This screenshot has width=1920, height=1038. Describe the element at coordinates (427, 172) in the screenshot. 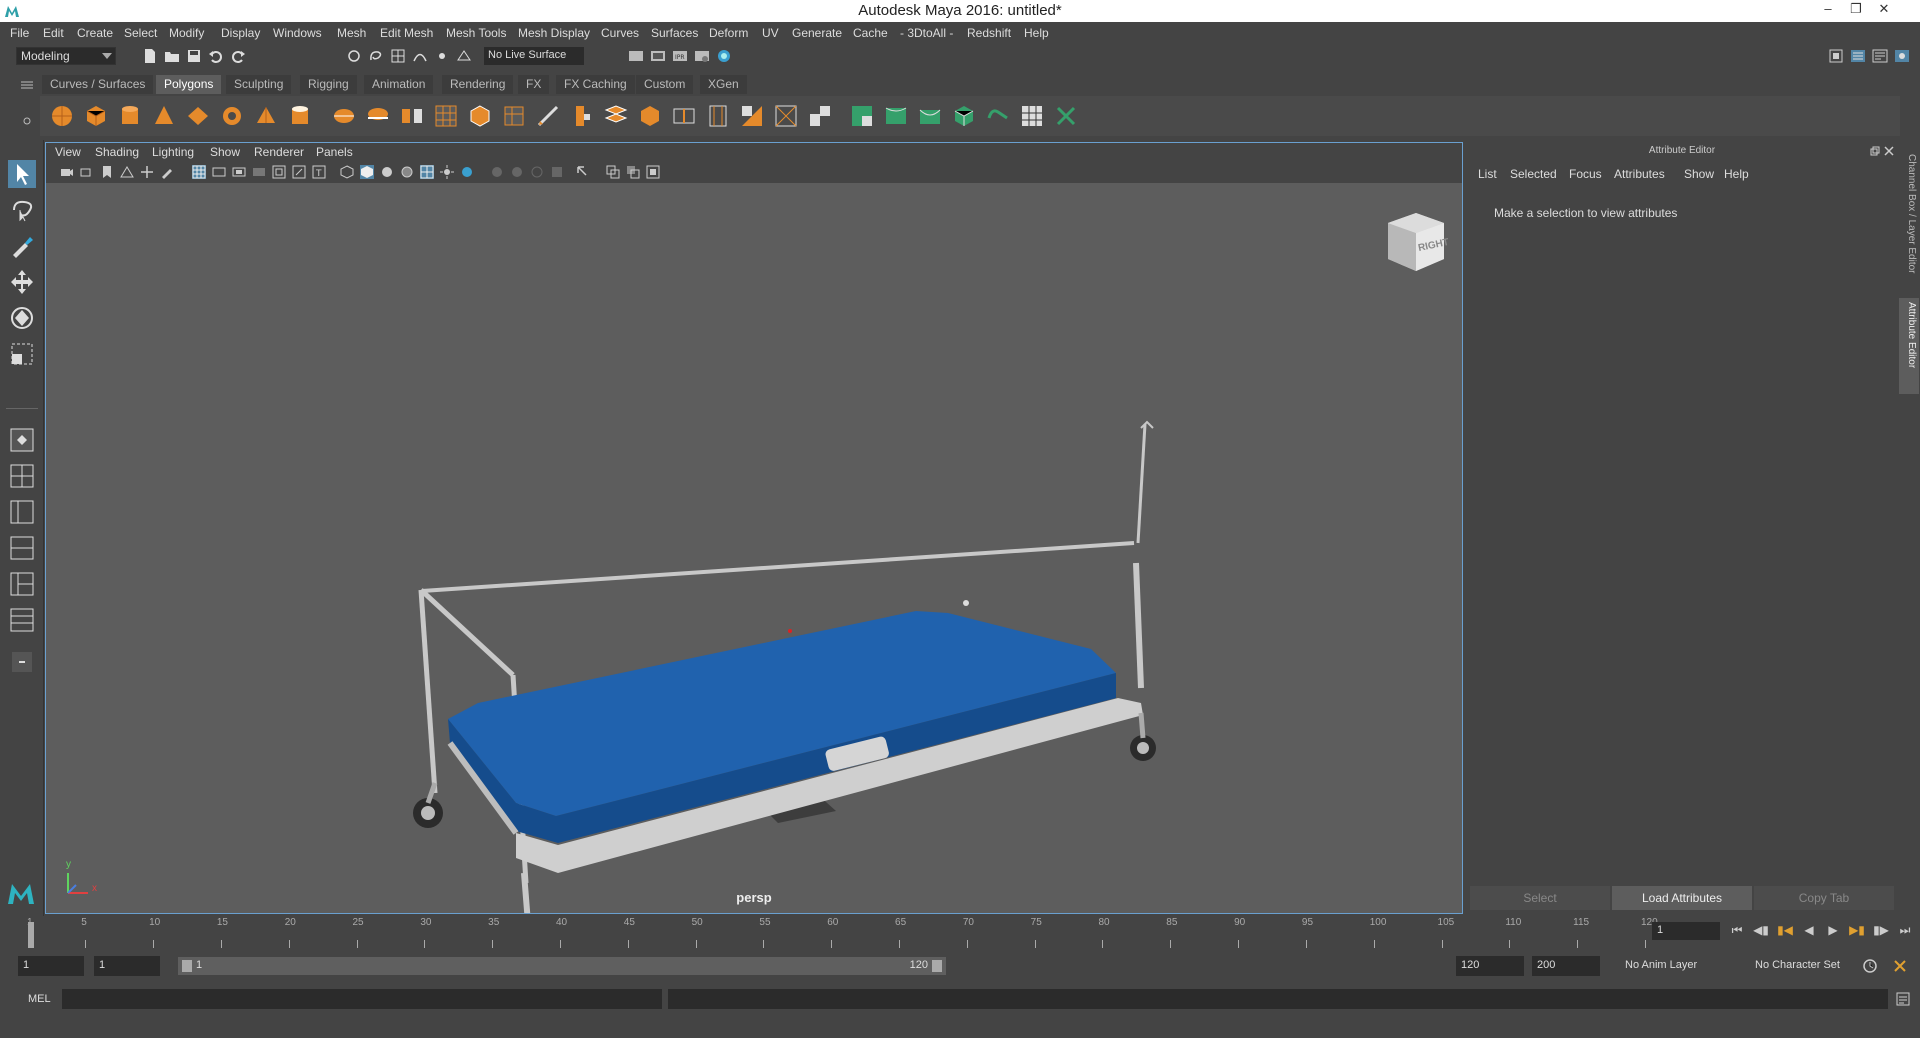

I see `textured-icon` at that location.